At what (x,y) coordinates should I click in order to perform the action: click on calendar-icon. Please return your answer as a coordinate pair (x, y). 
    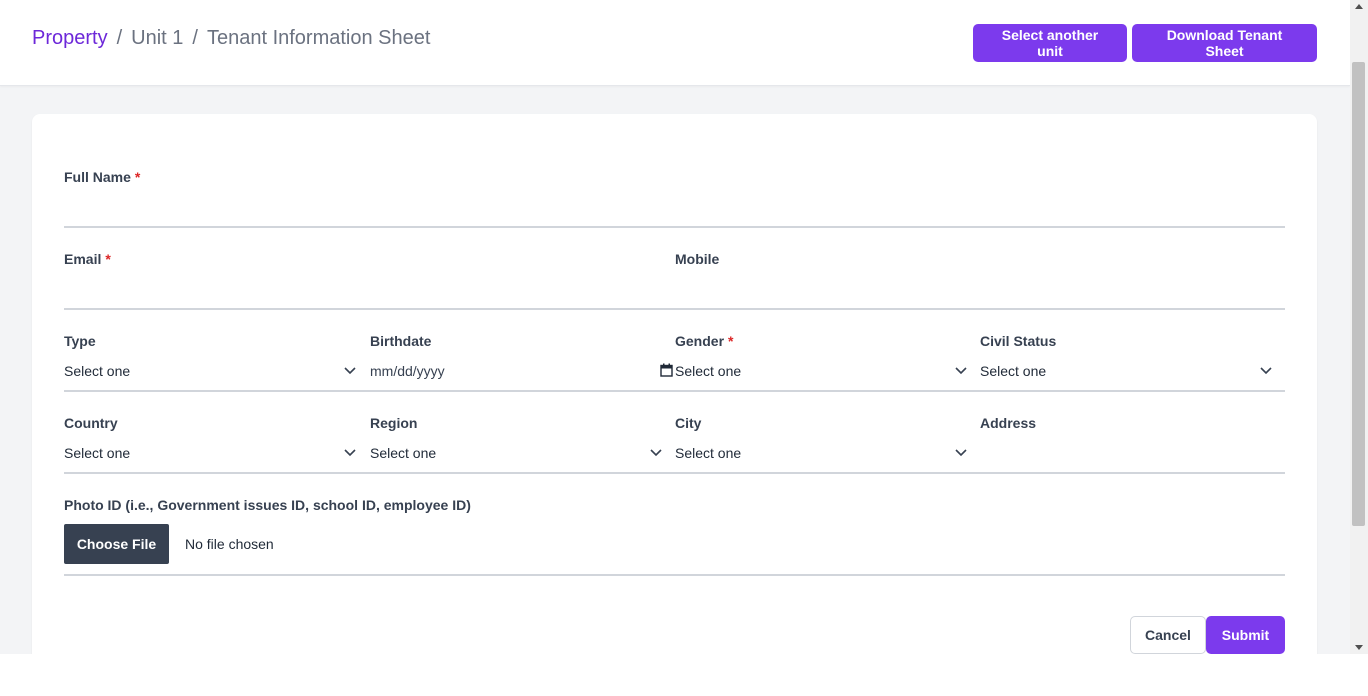
    Looking at the image, I should click on (666, 370).